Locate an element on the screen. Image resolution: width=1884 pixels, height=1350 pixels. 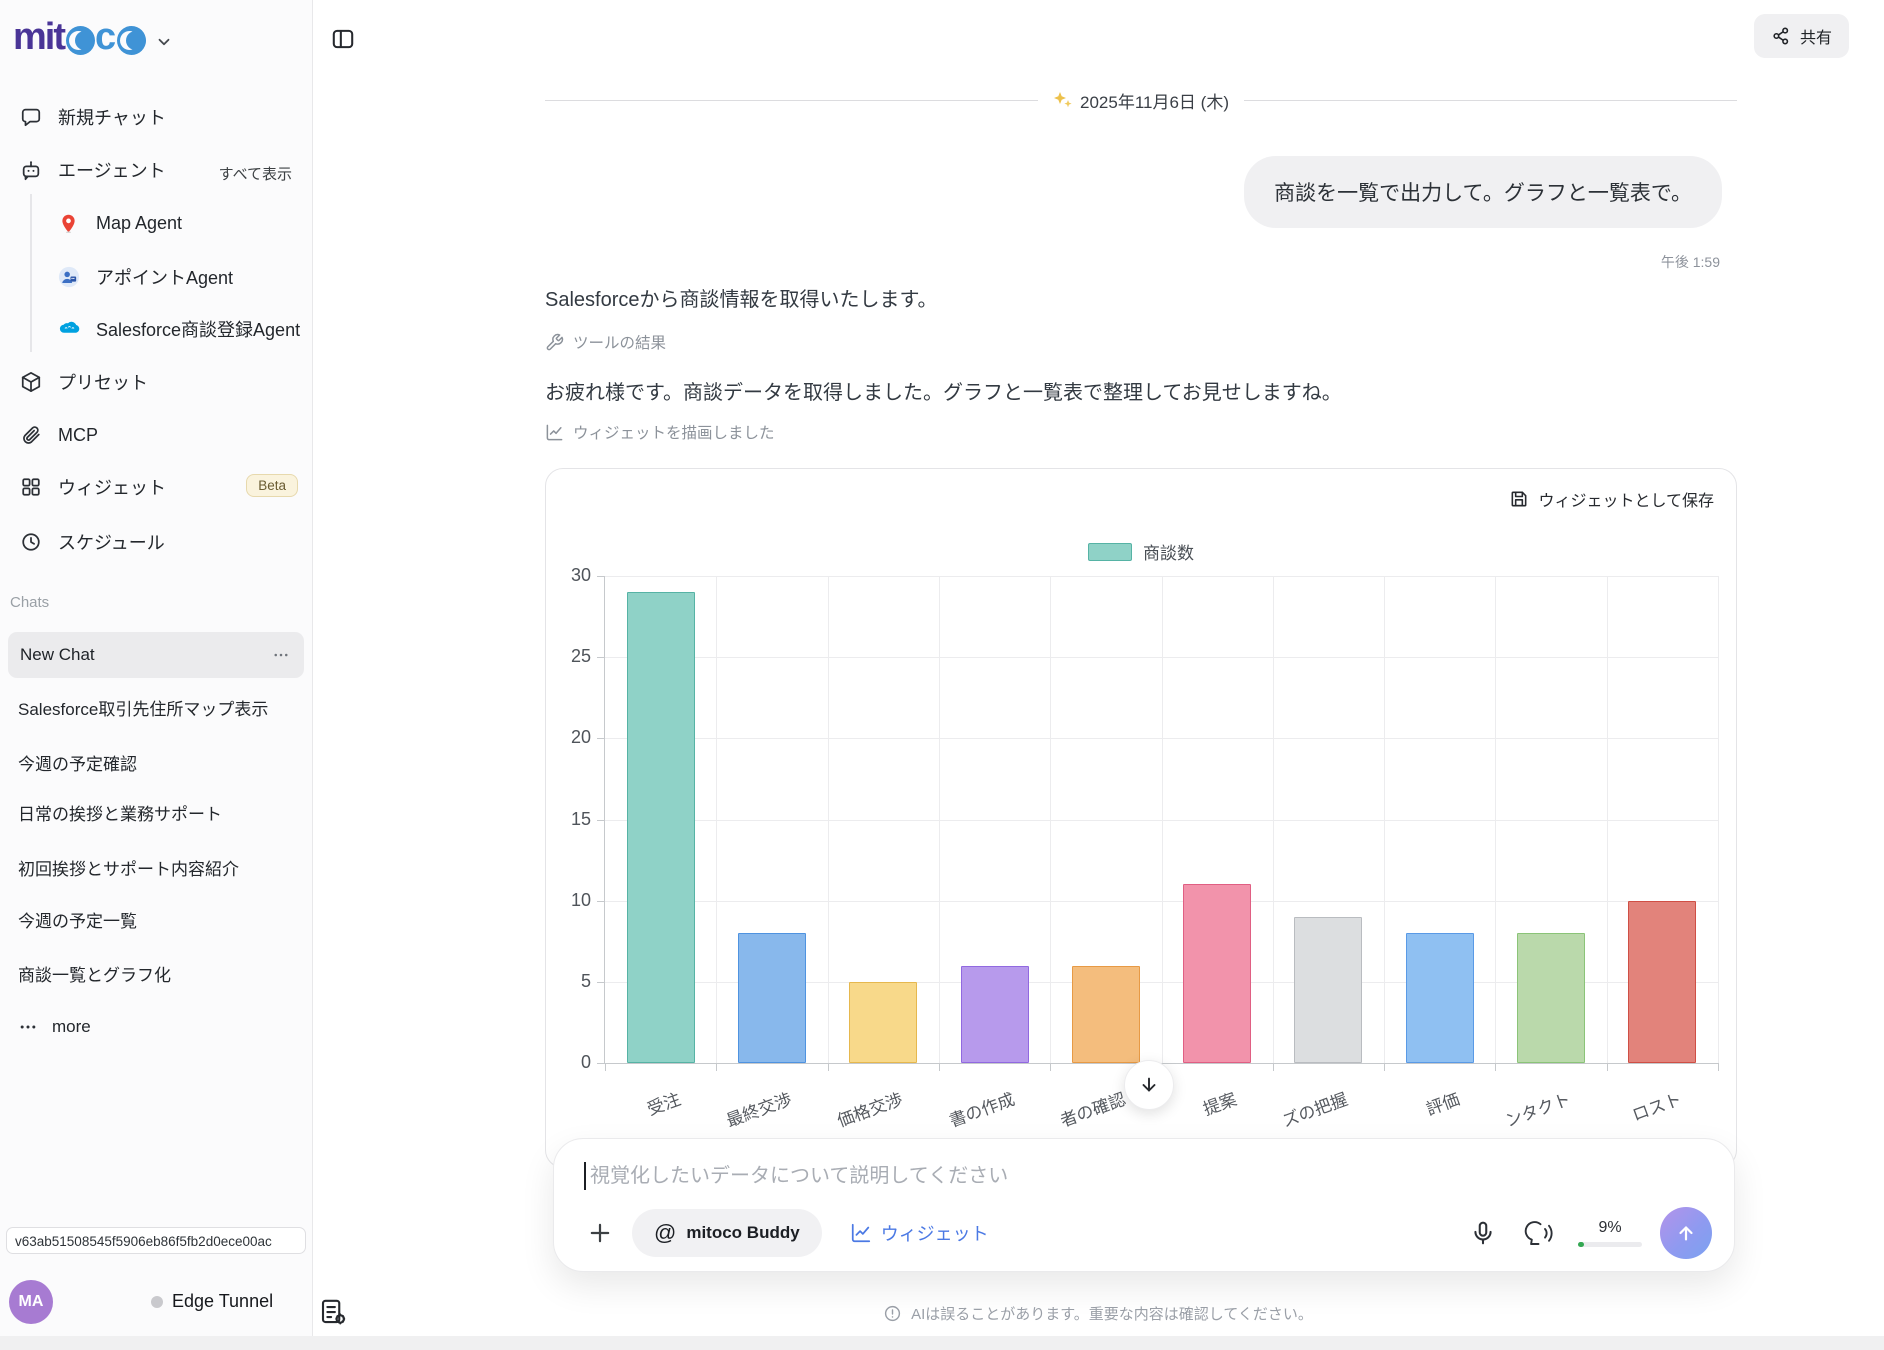
sidebar-item-label: スケジュール is located at coordinates (111, 543).